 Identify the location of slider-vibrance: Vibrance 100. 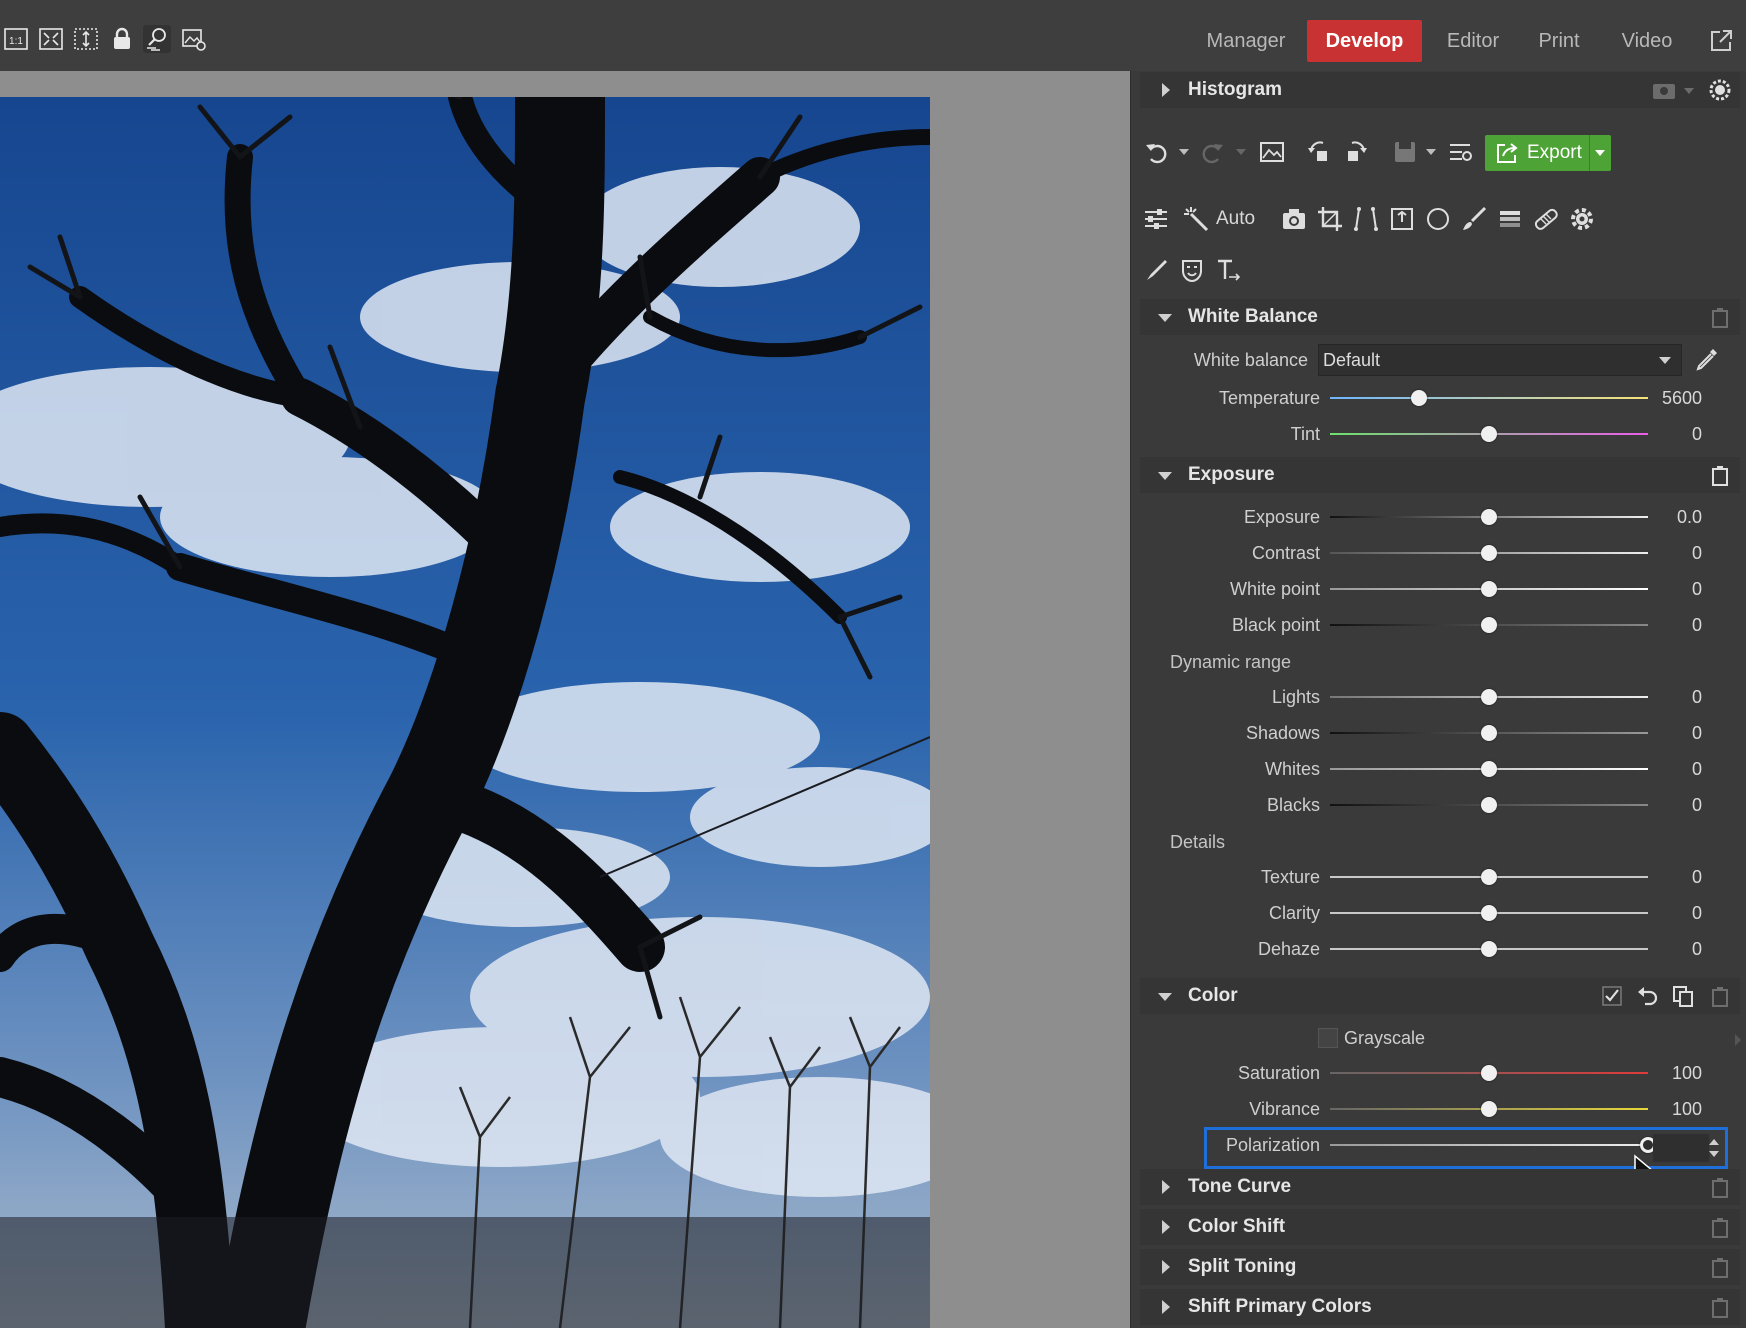
(1440, 1109).